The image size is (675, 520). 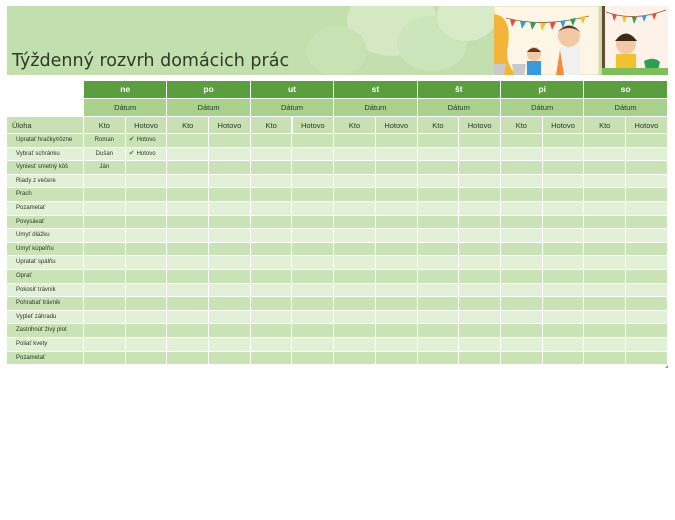 I want to click on task-name-cell: Vypleť záhradu, so click(x=45, y=317).